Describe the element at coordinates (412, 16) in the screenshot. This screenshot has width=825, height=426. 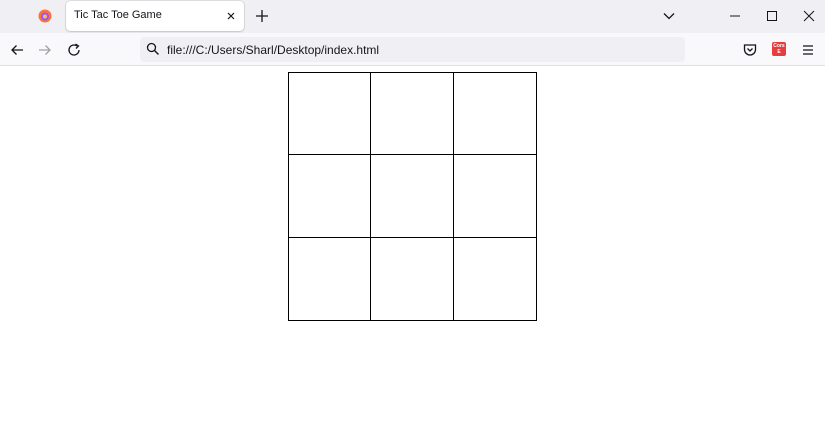
I see `tab-bar: Tic Tac Toe Game` at that location.